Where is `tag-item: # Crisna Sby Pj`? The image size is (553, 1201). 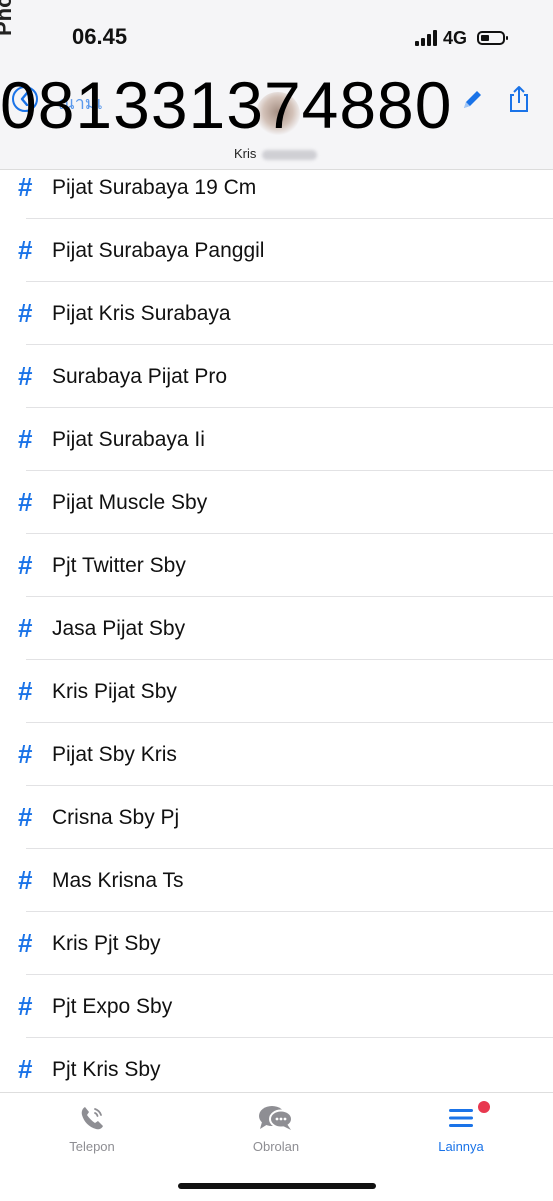
tag-item: # Crisna Sby Pj is located at coordinates (276, 817).